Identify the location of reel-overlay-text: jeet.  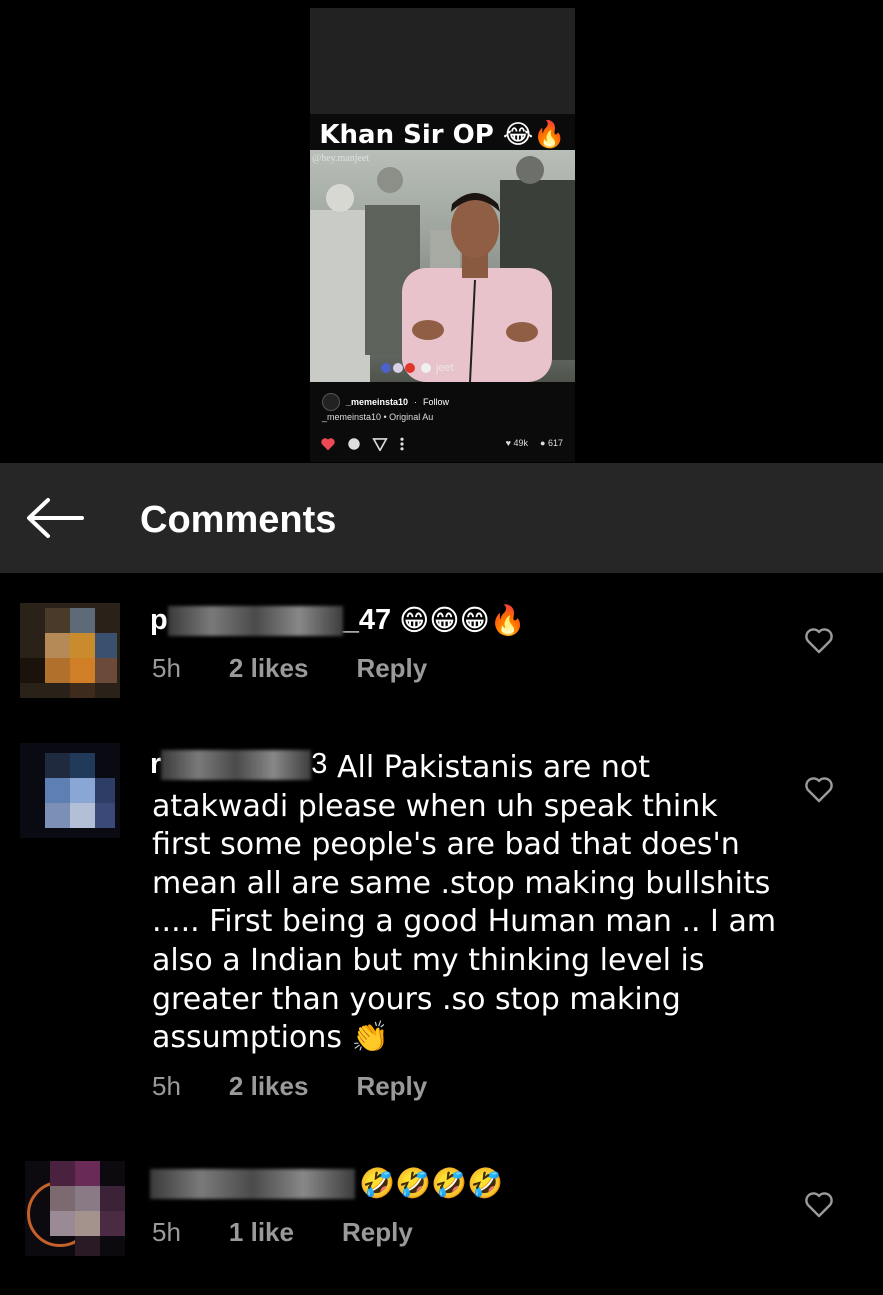
(445, 368).